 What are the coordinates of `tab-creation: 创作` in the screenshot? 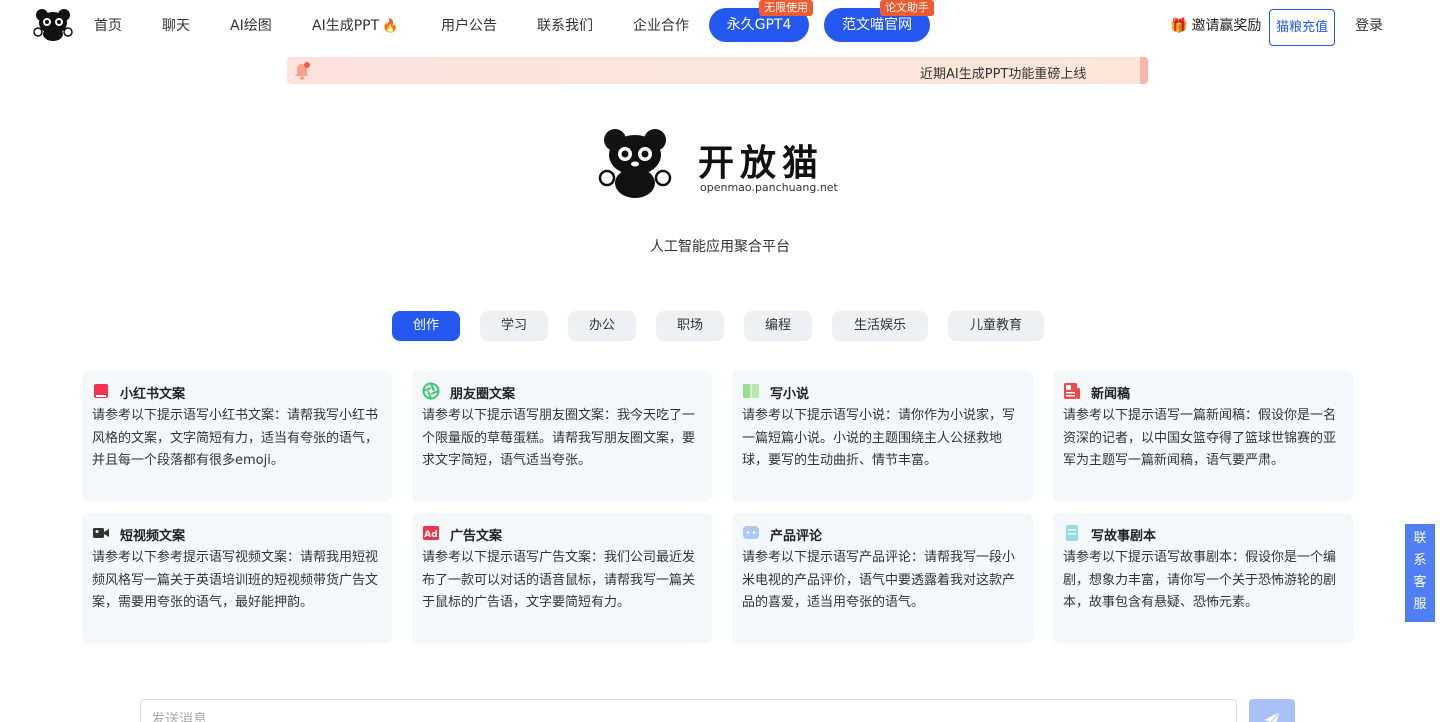 It's located at (426, 326).